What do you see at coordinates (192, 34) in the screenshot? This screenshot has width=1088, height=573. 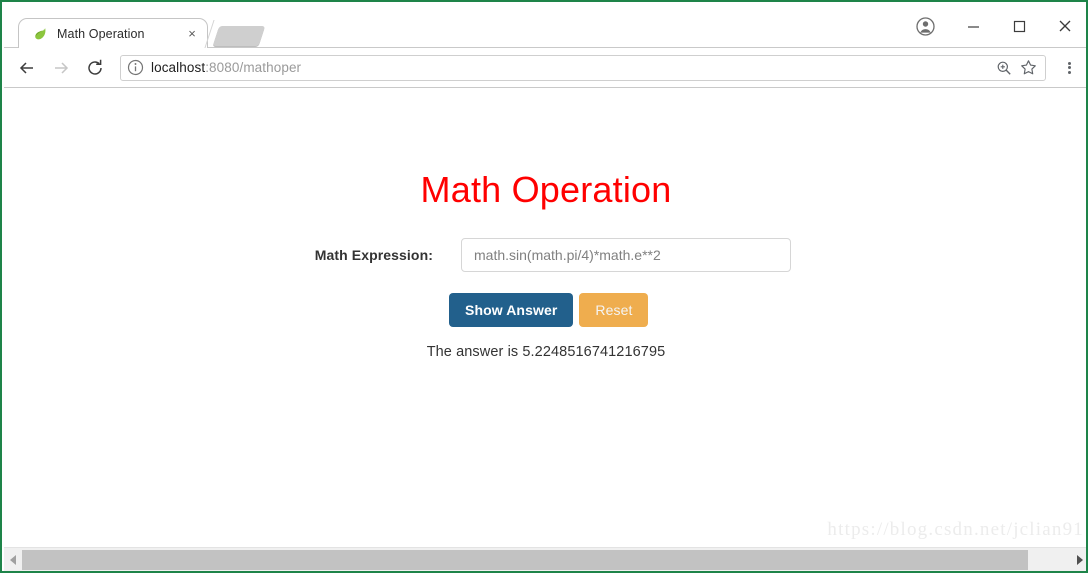 I see `tab-close-icon: ×` at bounding box center [192, 34].